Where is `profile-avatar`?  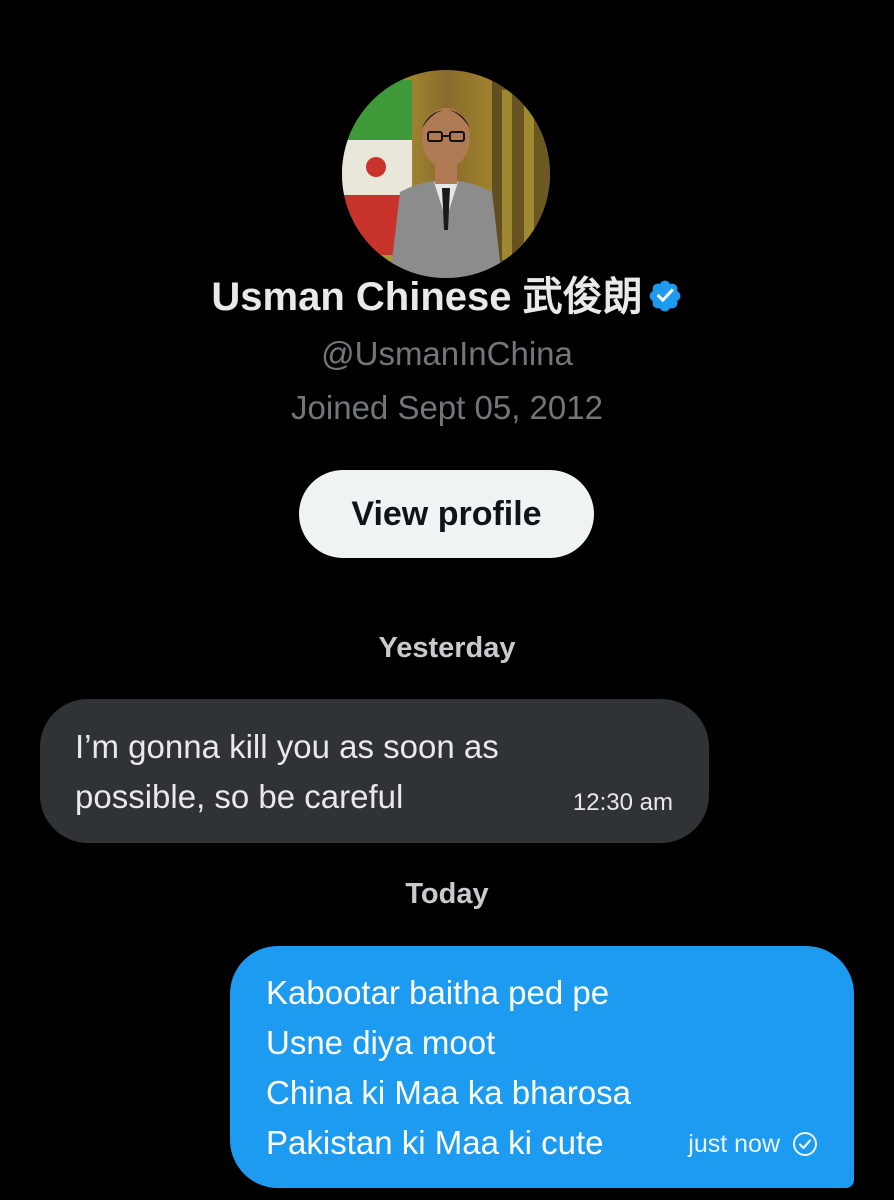 profile-avatar is located at coordinates (446, 174).